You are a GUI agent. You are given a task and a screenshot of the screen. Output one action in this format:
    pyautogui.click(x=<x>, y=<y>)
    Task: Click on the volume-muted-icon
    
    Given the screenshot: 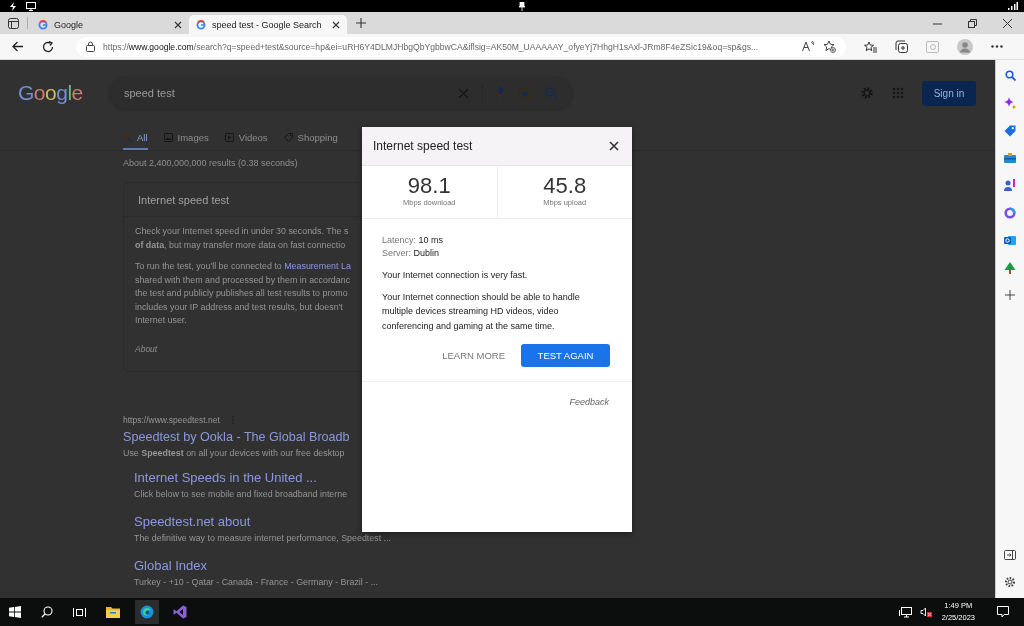 What is the action you would take?
    pyautogui.click(x=925, y=612)
    